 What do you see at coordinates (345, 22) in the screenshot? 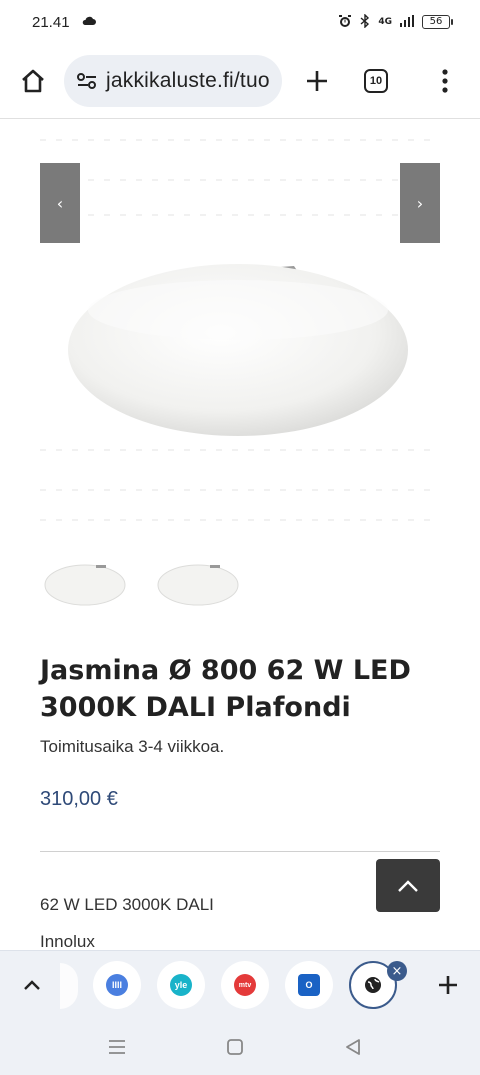
I see `alarm-icon` at bounding box center [345, 22].